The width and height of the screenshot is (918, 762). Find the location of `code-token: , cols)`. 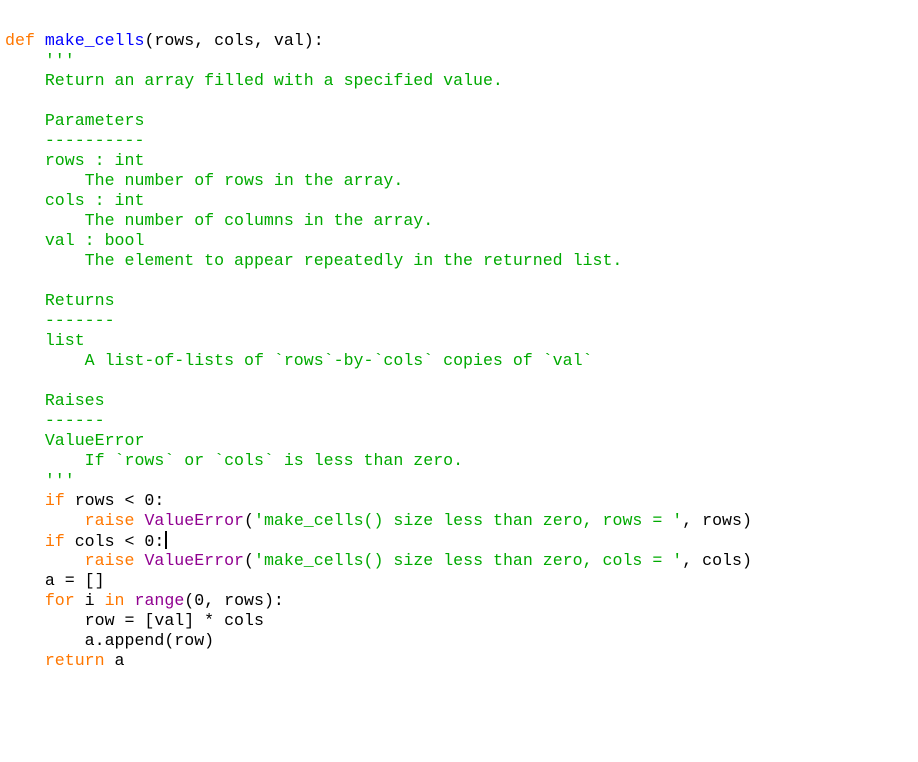

code-token: , cols) is located at coordinates (717, 560).